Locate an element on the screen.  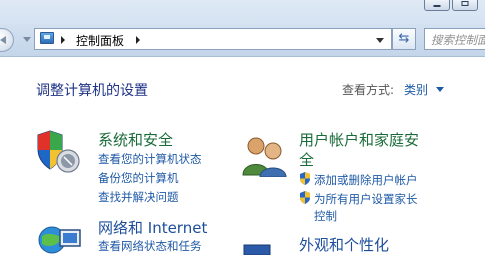
refresh-button: ⇆ is located at coordinates (404, 39).